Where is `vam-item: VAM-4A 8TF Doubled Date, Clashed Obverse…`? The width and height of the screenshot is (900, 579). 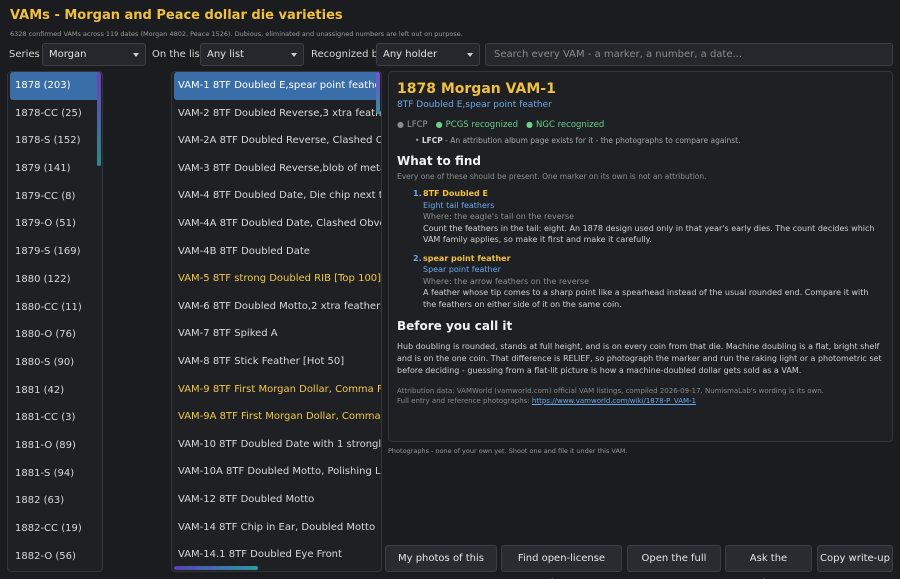
vam-item: VAM-4A 8TF Doubled Date, Clashed Obverse… is located at coordinates (276, 224).